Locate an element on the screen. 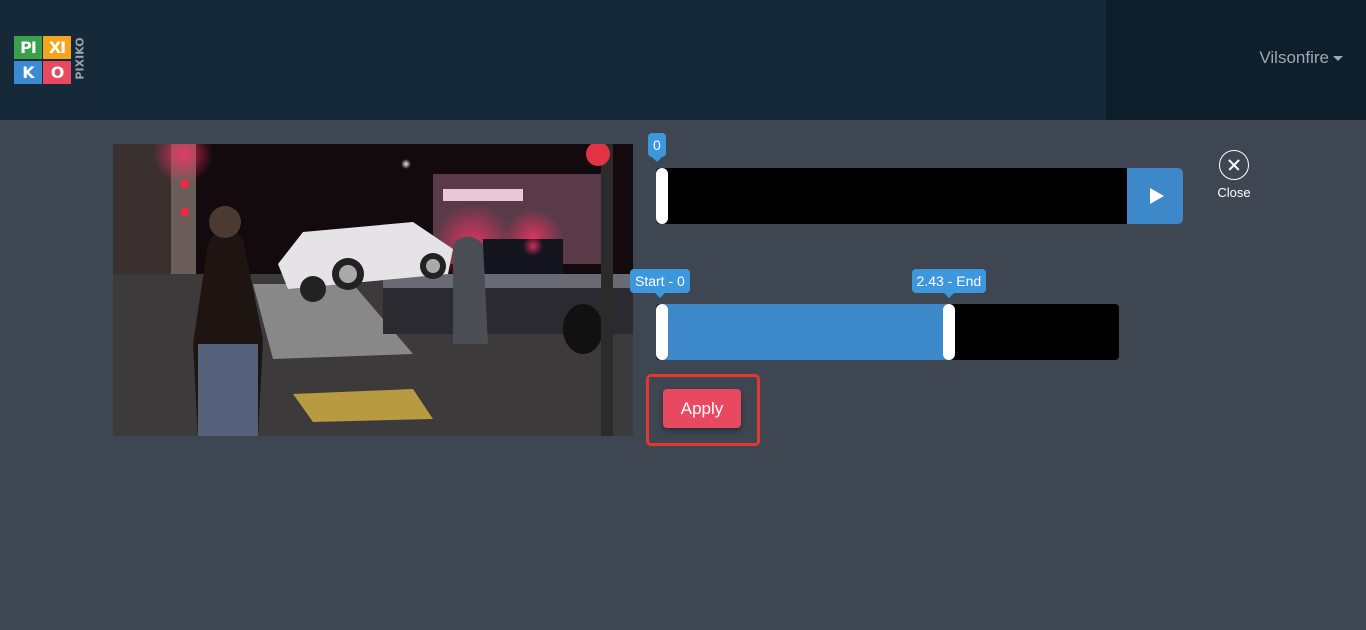 This screenshot has width=1366, height=630. close-label: Close is located at coordinates (1234, 192).